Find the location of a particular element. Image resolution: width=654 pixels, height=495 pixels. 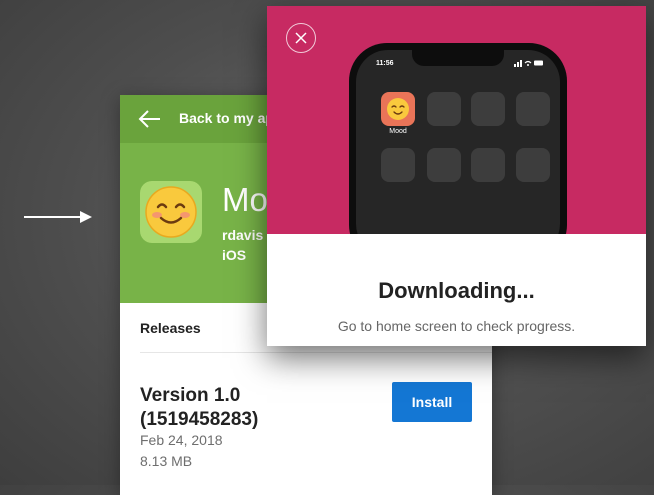

release-date: Feb 24, 2018 is located at coordinates (181, 440).